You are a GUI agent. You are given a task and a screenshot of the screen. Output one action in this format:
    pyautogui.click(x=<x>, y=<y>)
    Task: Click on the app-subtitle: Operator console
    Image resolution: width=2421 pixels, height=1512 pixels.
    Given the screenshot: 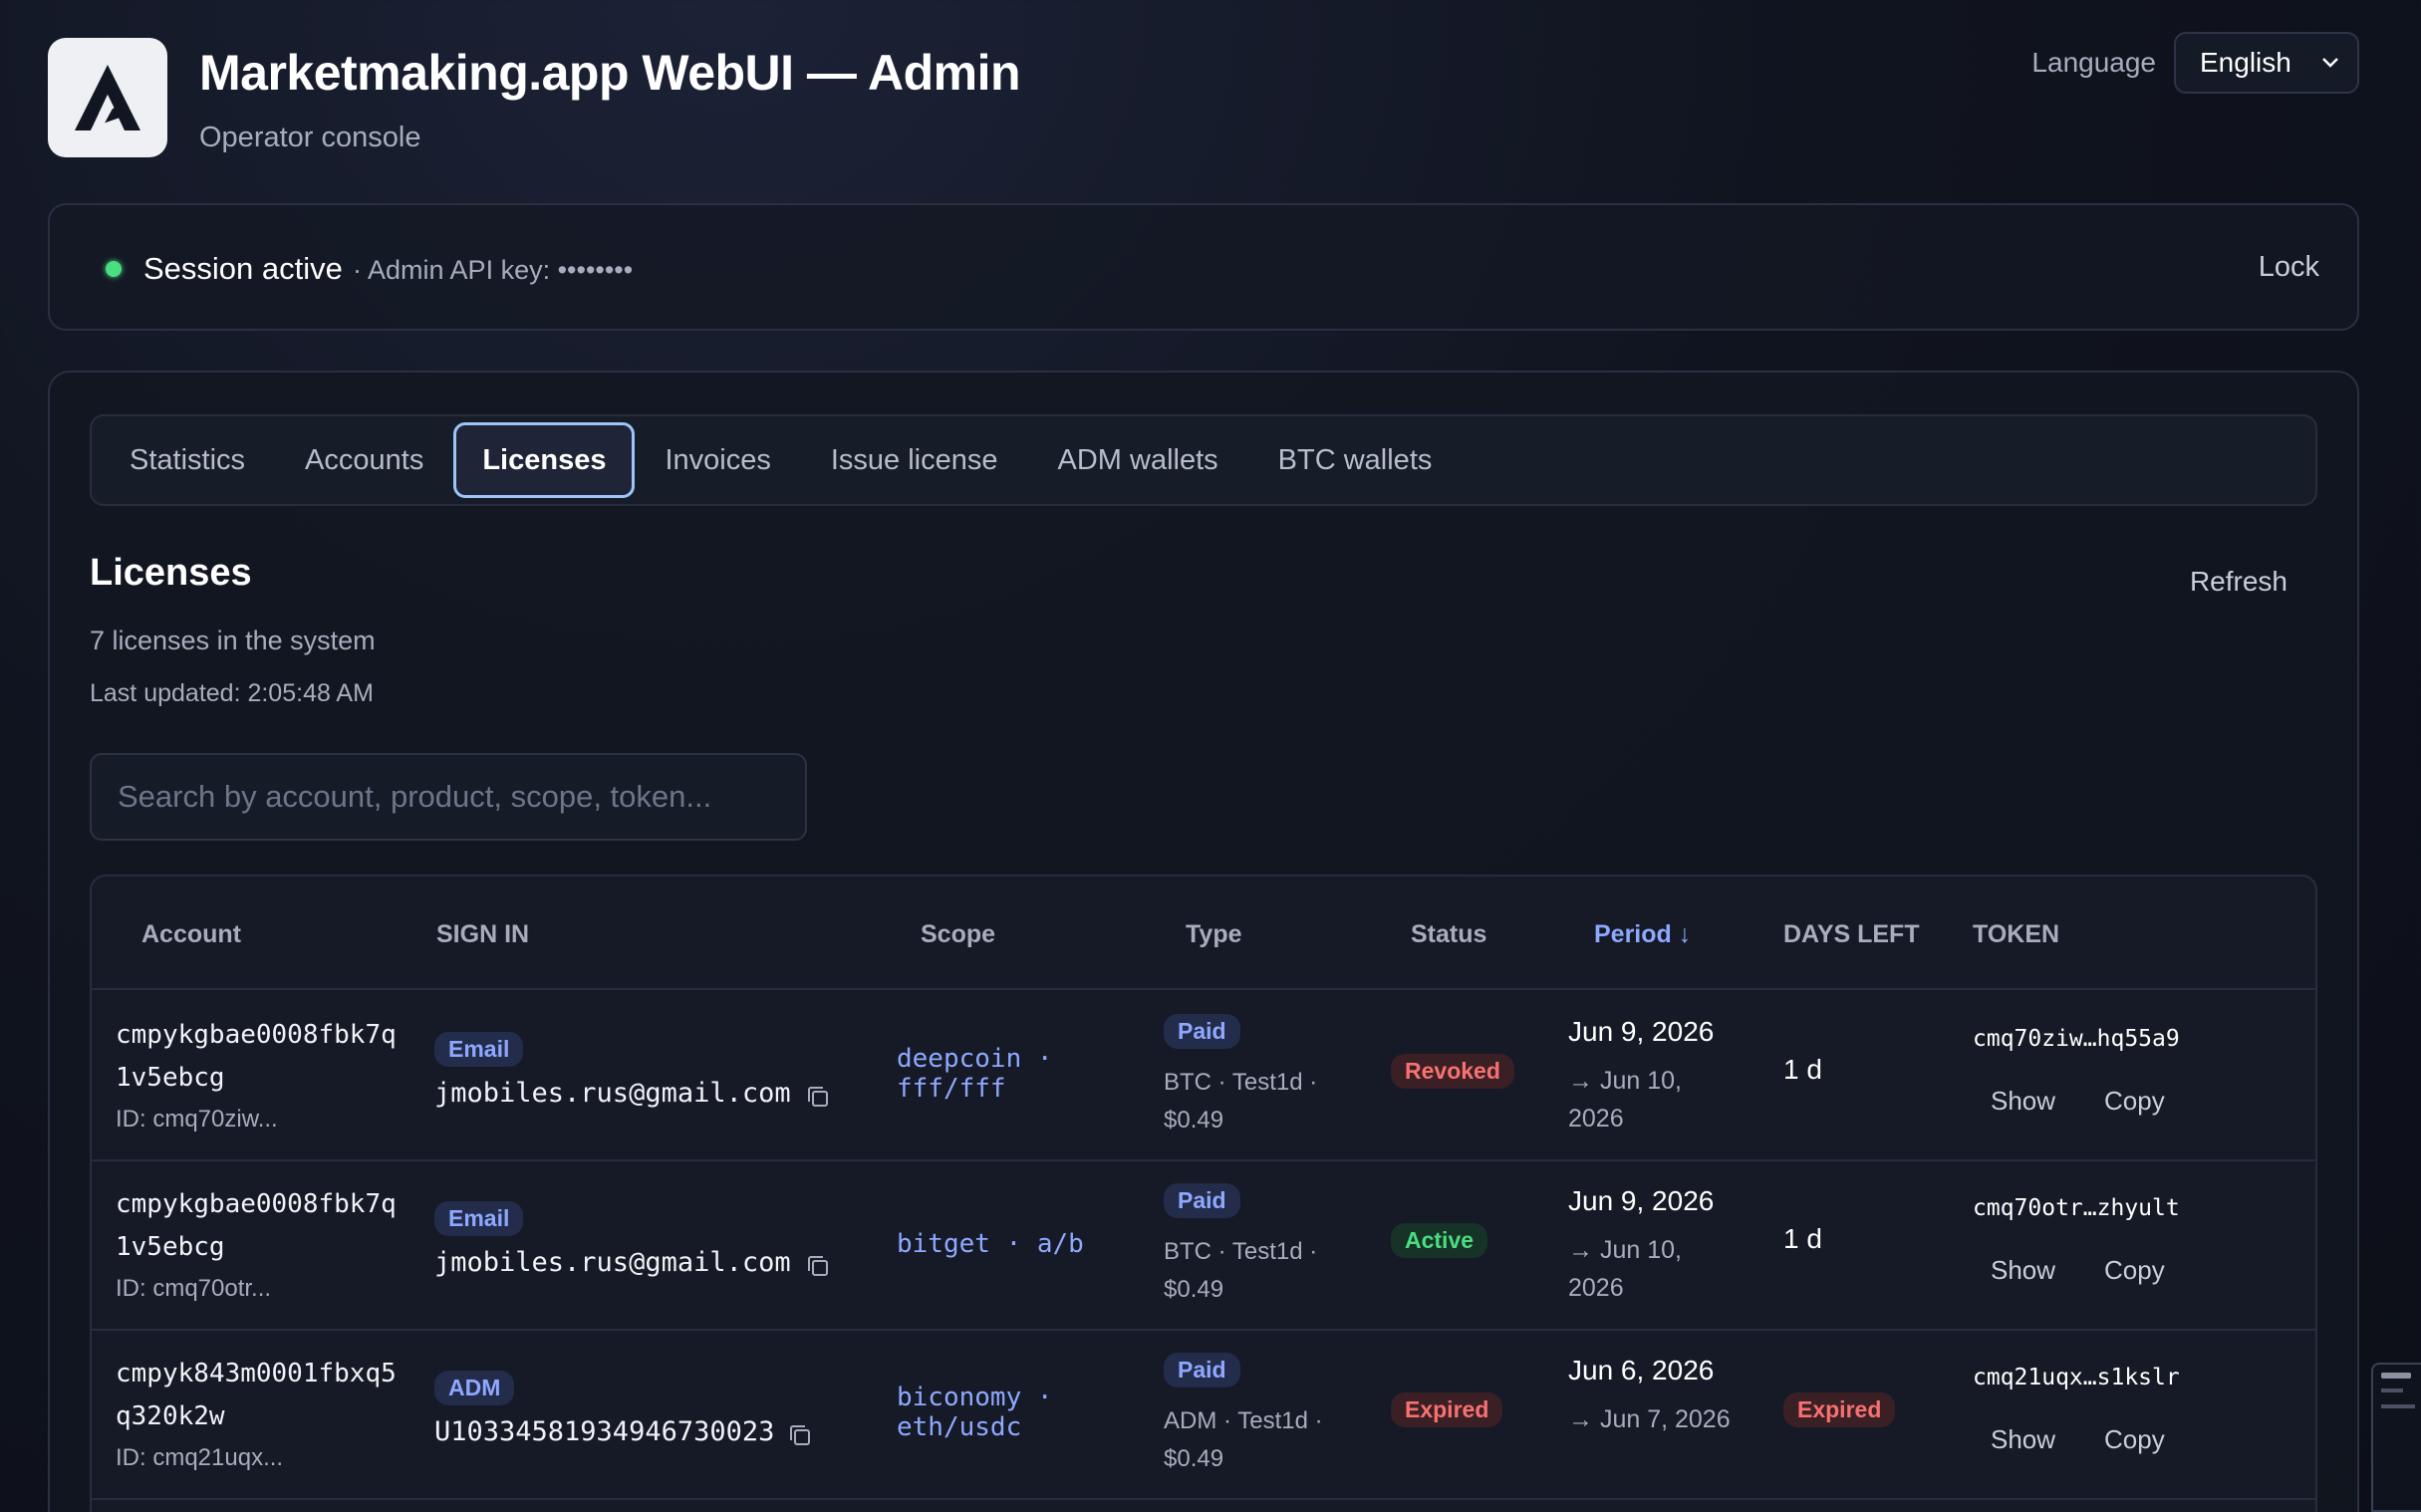 What is the action you would take?
    pyautogui.click(x=310, y=137)
    